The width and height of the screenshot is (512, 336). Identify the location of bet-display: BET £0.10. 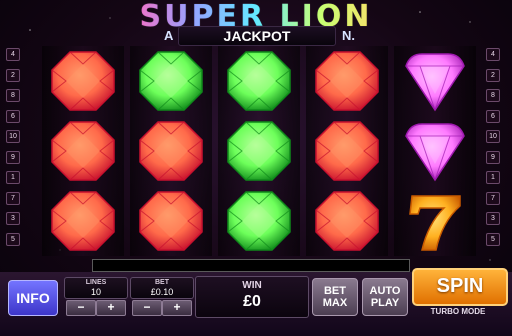
(162, 288).